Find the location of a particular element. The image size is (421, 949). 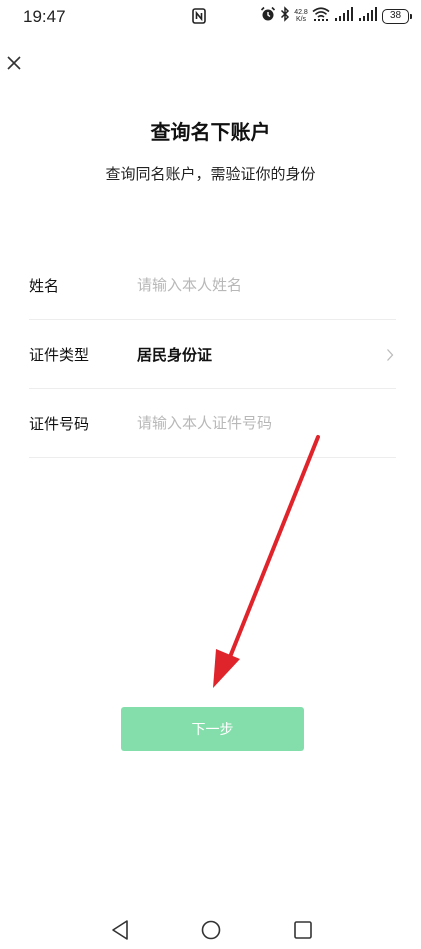

id-number-row: 证件号码 is located at coordinates (212, 423).